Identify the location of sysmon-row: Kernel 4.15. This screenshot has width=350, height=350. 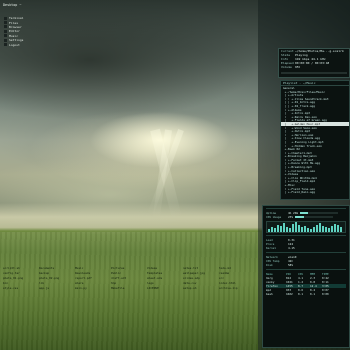
(306, 248).